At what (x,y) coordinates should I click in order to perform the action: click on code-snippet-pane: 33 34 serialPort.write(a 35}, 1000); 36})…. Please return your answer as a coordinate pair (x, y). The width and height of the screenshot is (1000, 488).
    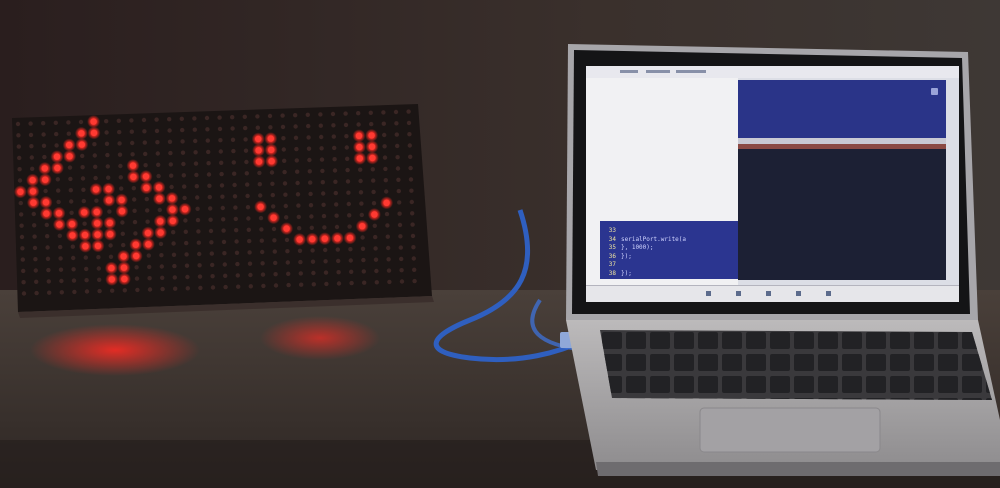
    Looking at the image, I should click on (670, 250).